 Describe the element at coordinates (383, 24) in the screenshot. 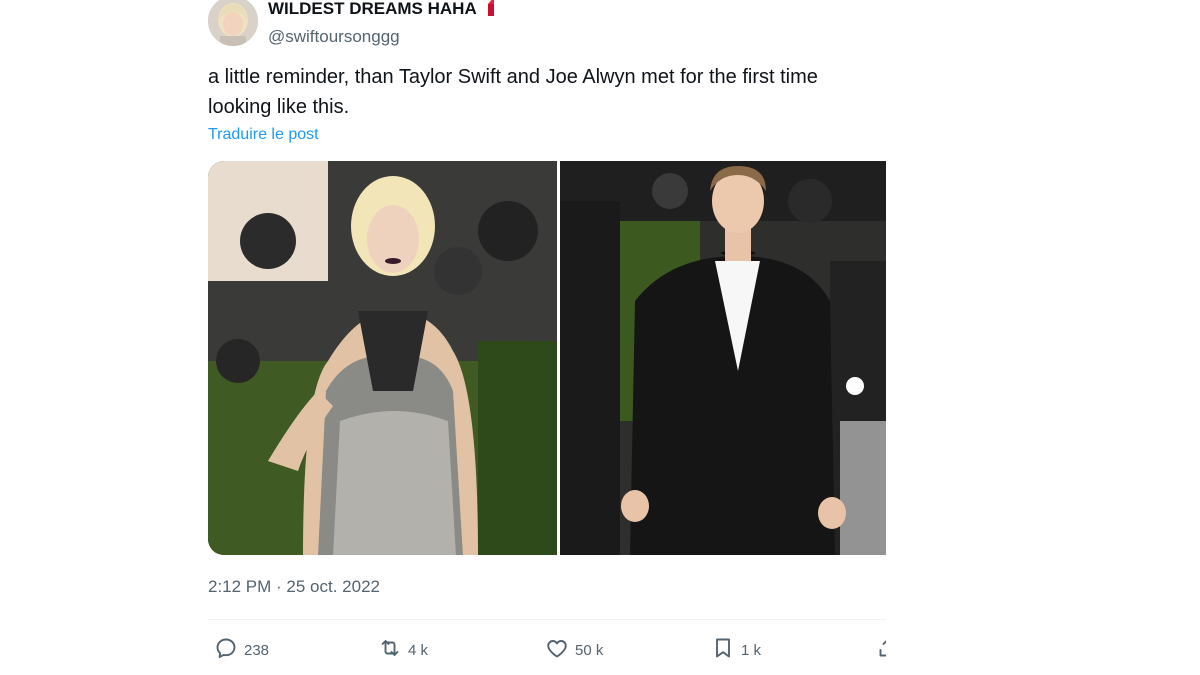

I see `tweet-header: WILDEST DREAMS HAHA @swiftoursonggg` at that location.